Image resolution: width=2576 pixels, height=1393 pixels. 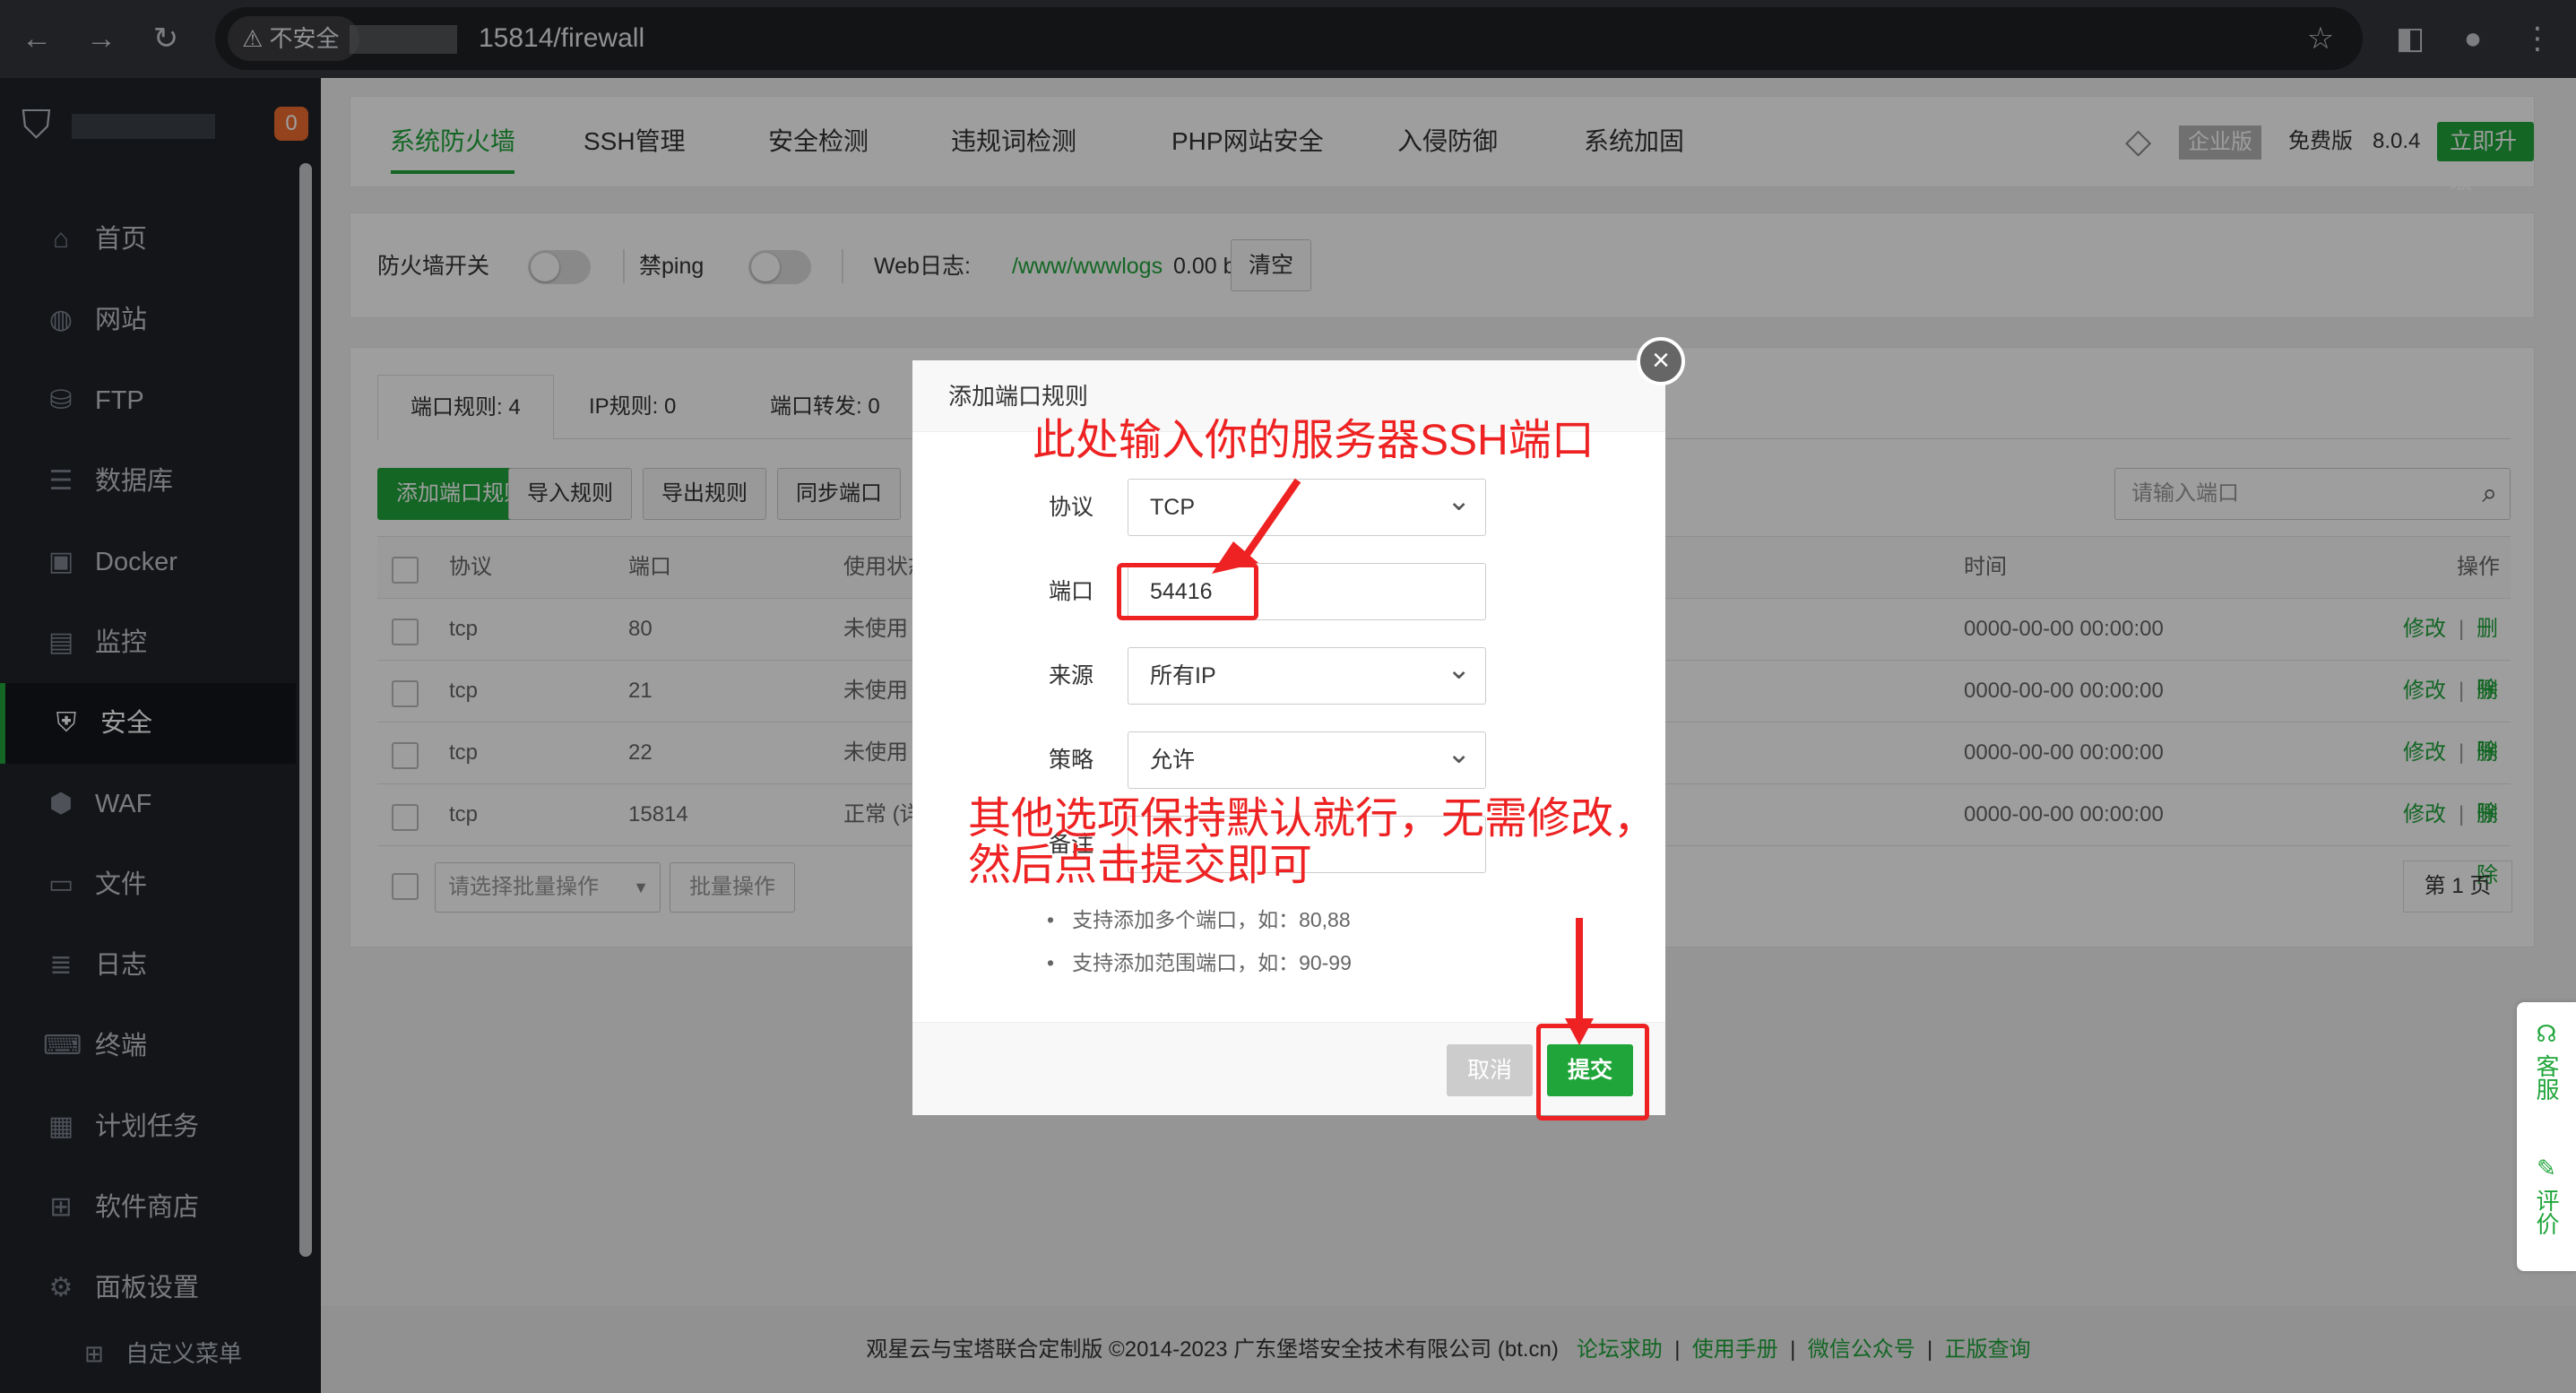 I want to click on arrow-to-port, so click(x=1271, y=518).